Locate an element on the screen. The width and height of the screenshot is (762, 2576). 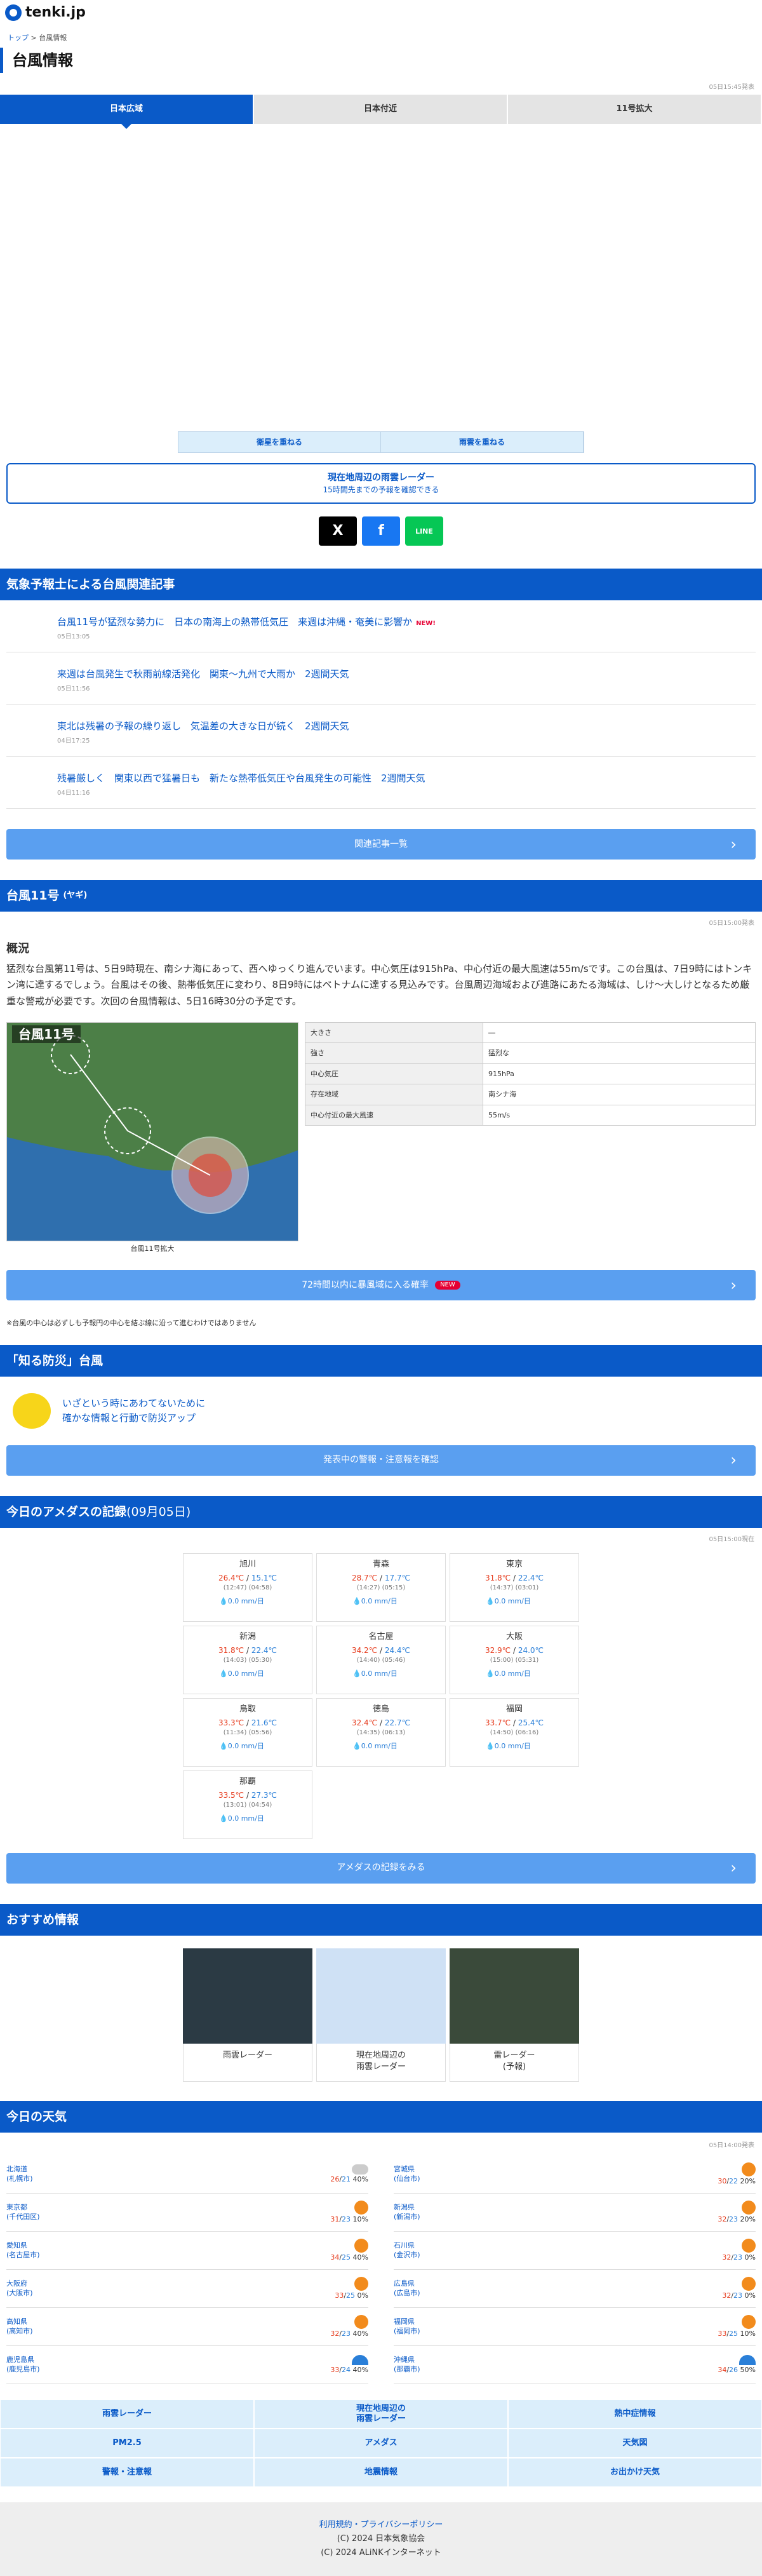
table-row: 高知県 (高知市) 32/23 40% is located at coordinates (187, 2327).